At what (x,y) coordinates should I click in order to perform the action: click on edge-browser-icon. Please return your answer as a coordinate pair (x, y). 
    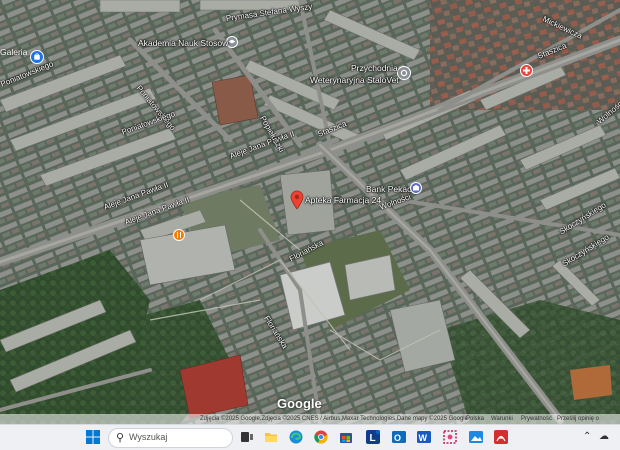
    Looking at the image, I should click on (296, 437).